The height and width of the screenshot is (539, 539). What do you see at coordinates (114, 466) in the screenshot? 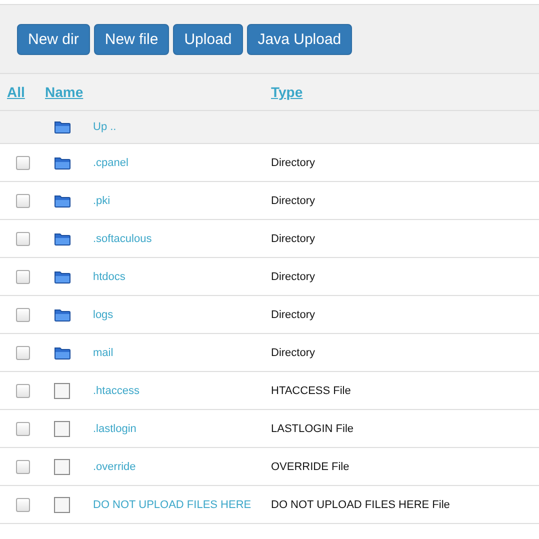
I see `file-name-link: .override` at bounding box center [114, 466].